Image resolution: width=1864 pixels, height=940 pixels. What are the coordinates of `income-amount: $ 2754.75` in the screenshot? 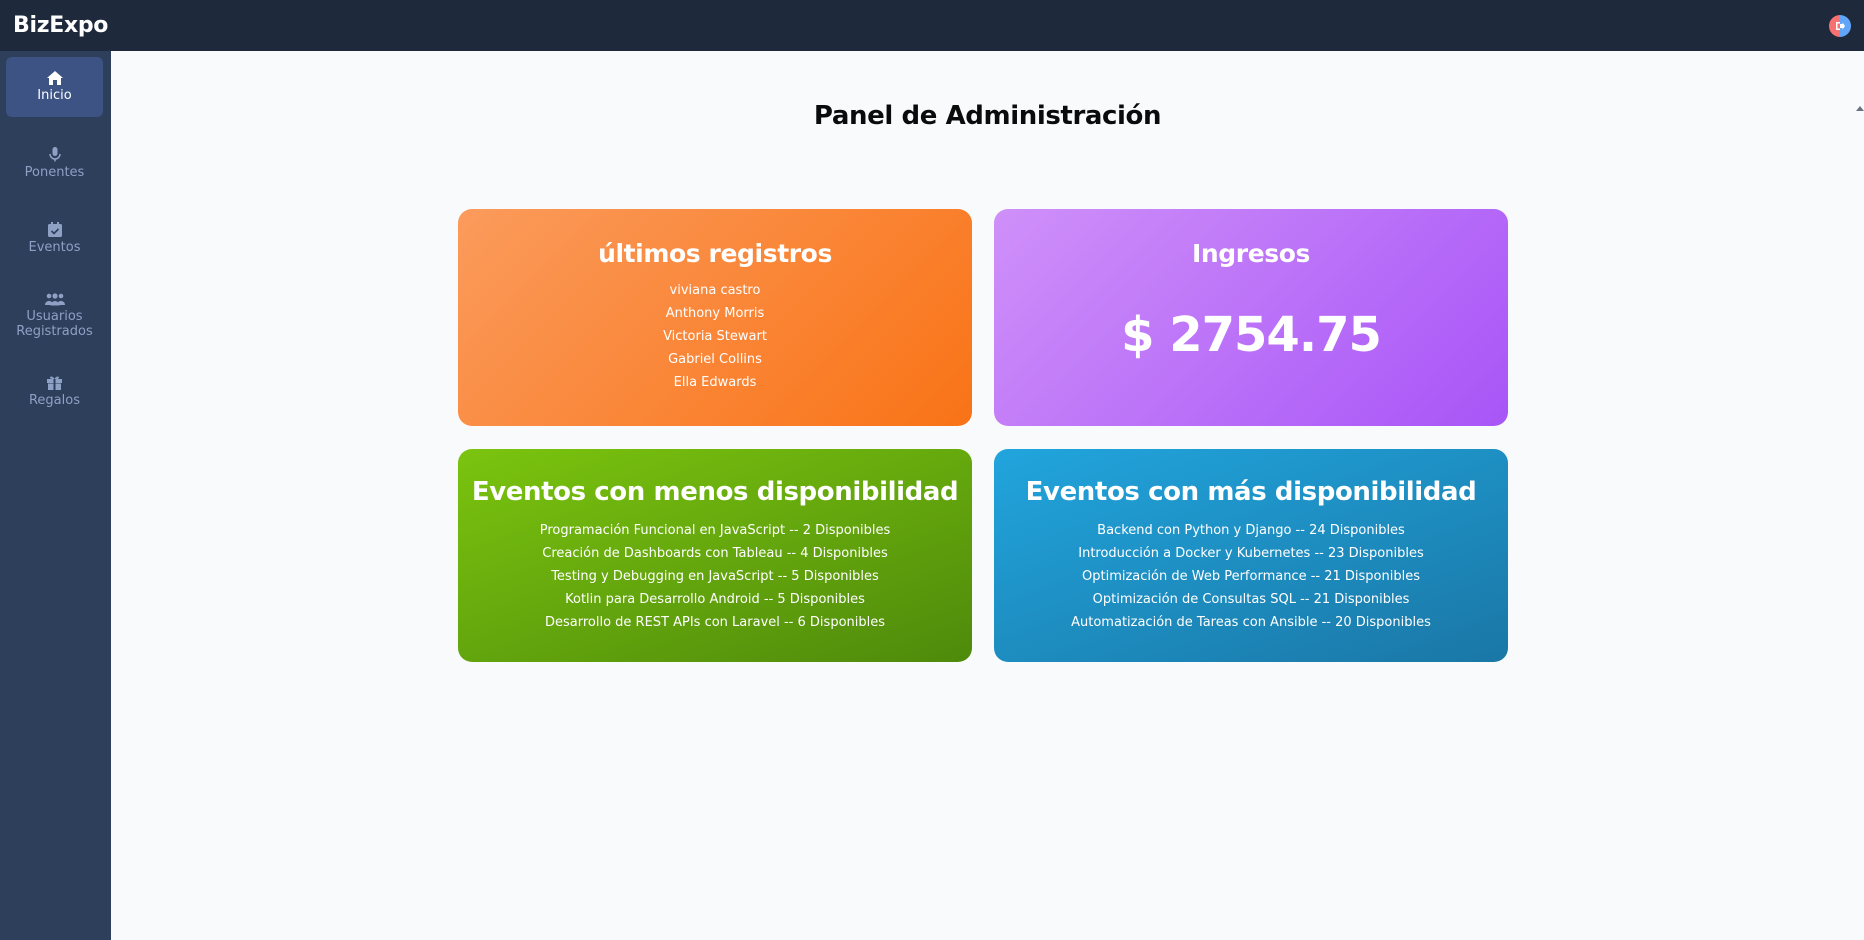 It's located at (1251, 335).